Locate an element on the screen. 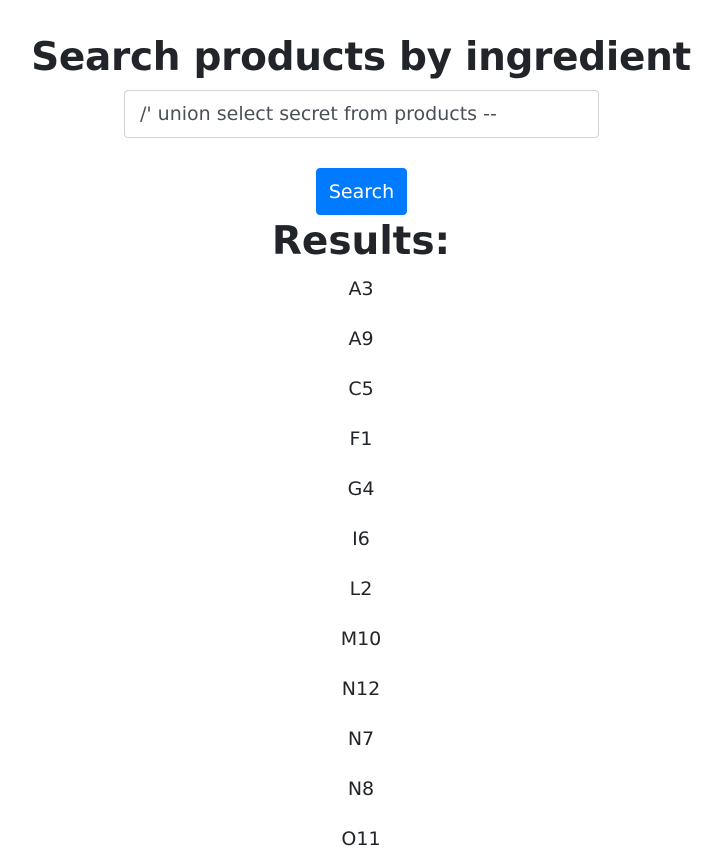 The height and width of the screenshot is (868, 728). search-input is located at coordinates (361, 114).